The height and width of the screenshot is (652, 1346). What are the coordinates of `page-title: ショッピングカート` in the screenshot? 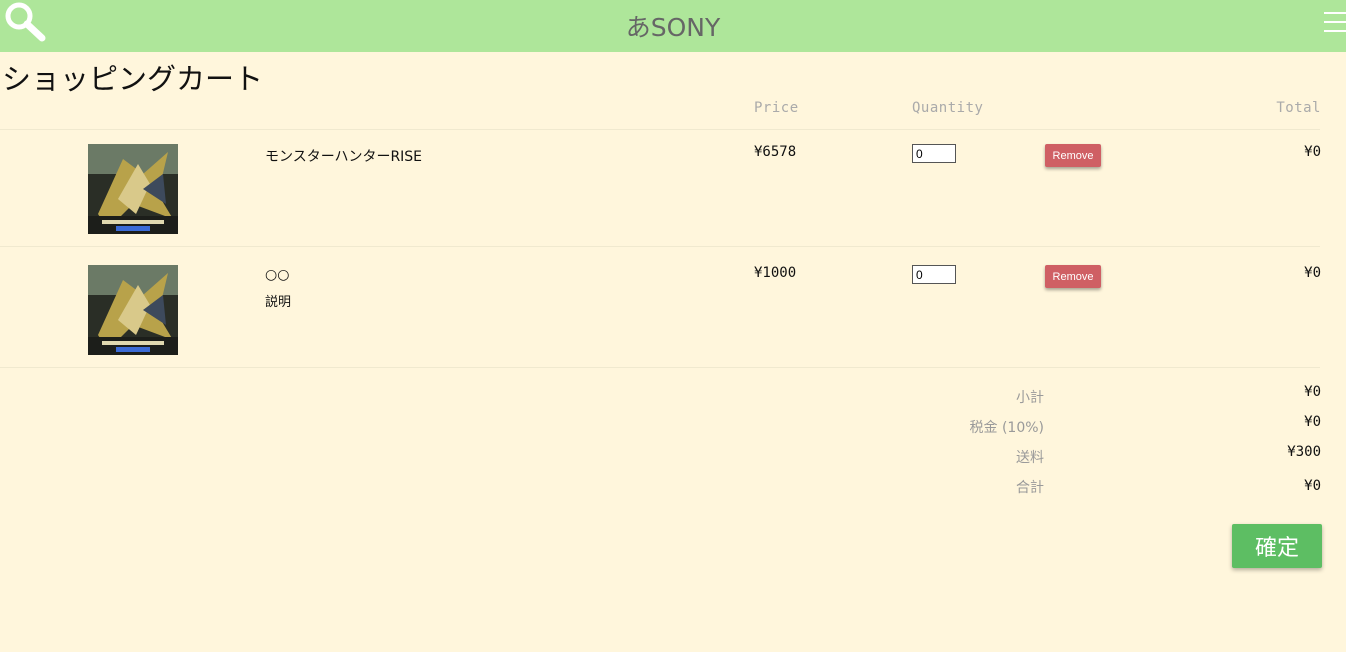 It's located at (133, 79).